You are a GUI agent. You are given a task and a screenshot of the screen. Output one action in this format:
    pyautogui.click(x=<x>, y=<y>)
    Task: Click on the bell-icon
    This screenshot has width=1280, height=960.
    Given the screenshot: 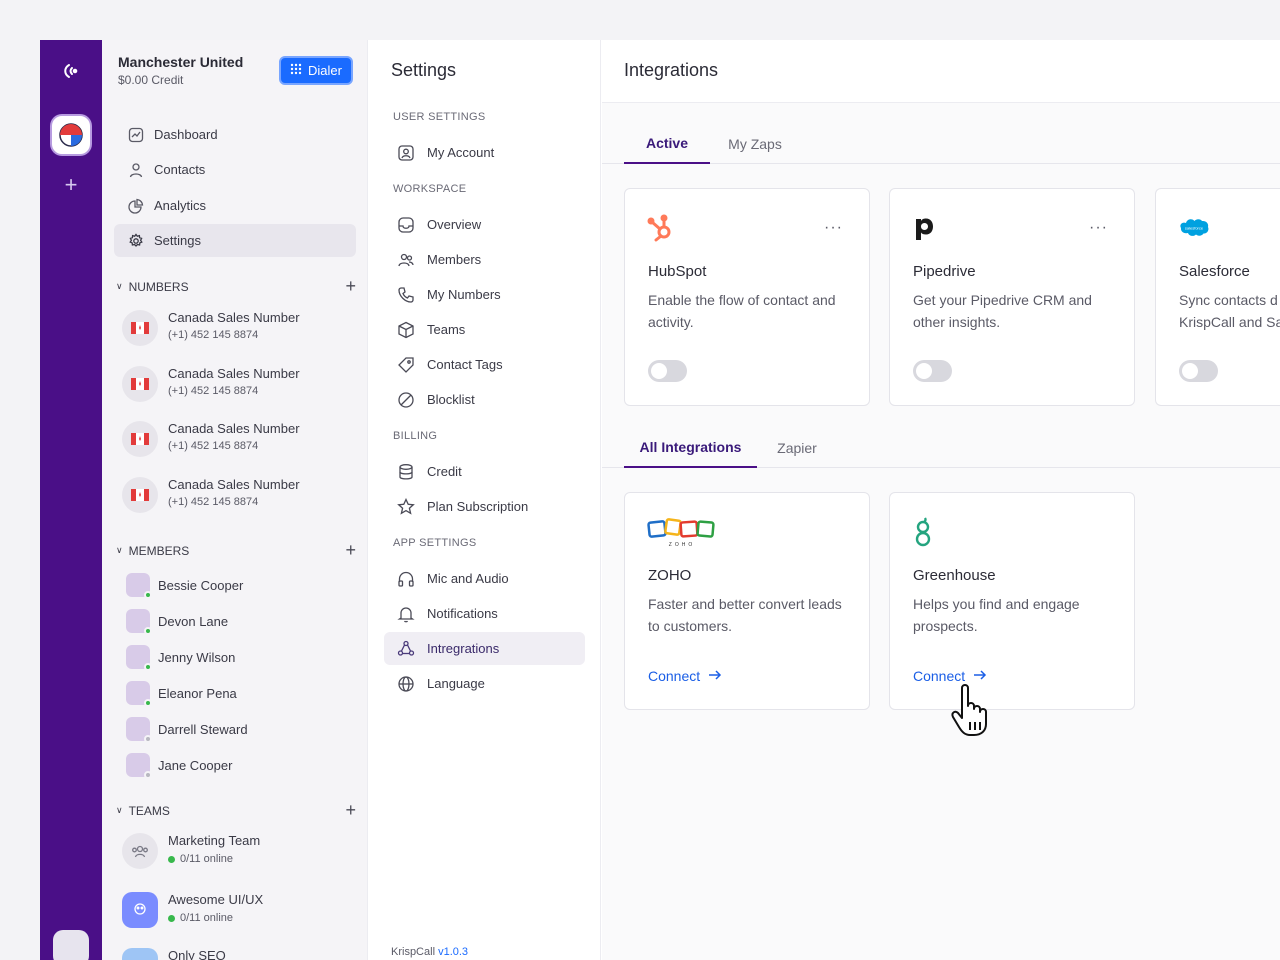 What is the action you would take?
    pyautogui.click(x=406, y=614)
    